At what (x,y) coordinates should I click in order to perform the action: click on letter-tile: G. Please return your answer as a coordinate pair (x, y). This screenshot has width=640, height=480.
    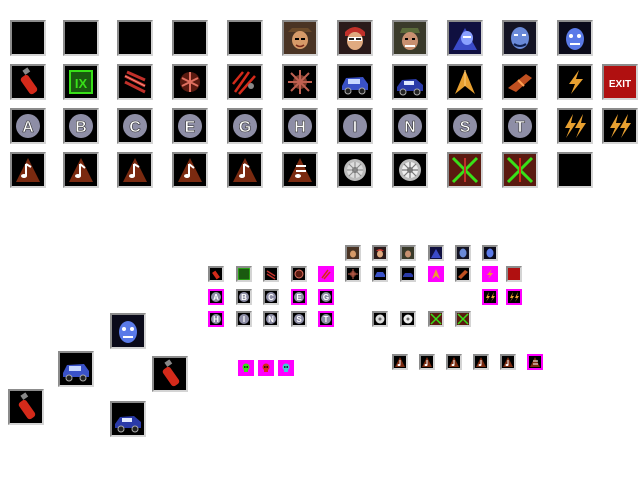
    Looking at the image, I should click on (326, 297).